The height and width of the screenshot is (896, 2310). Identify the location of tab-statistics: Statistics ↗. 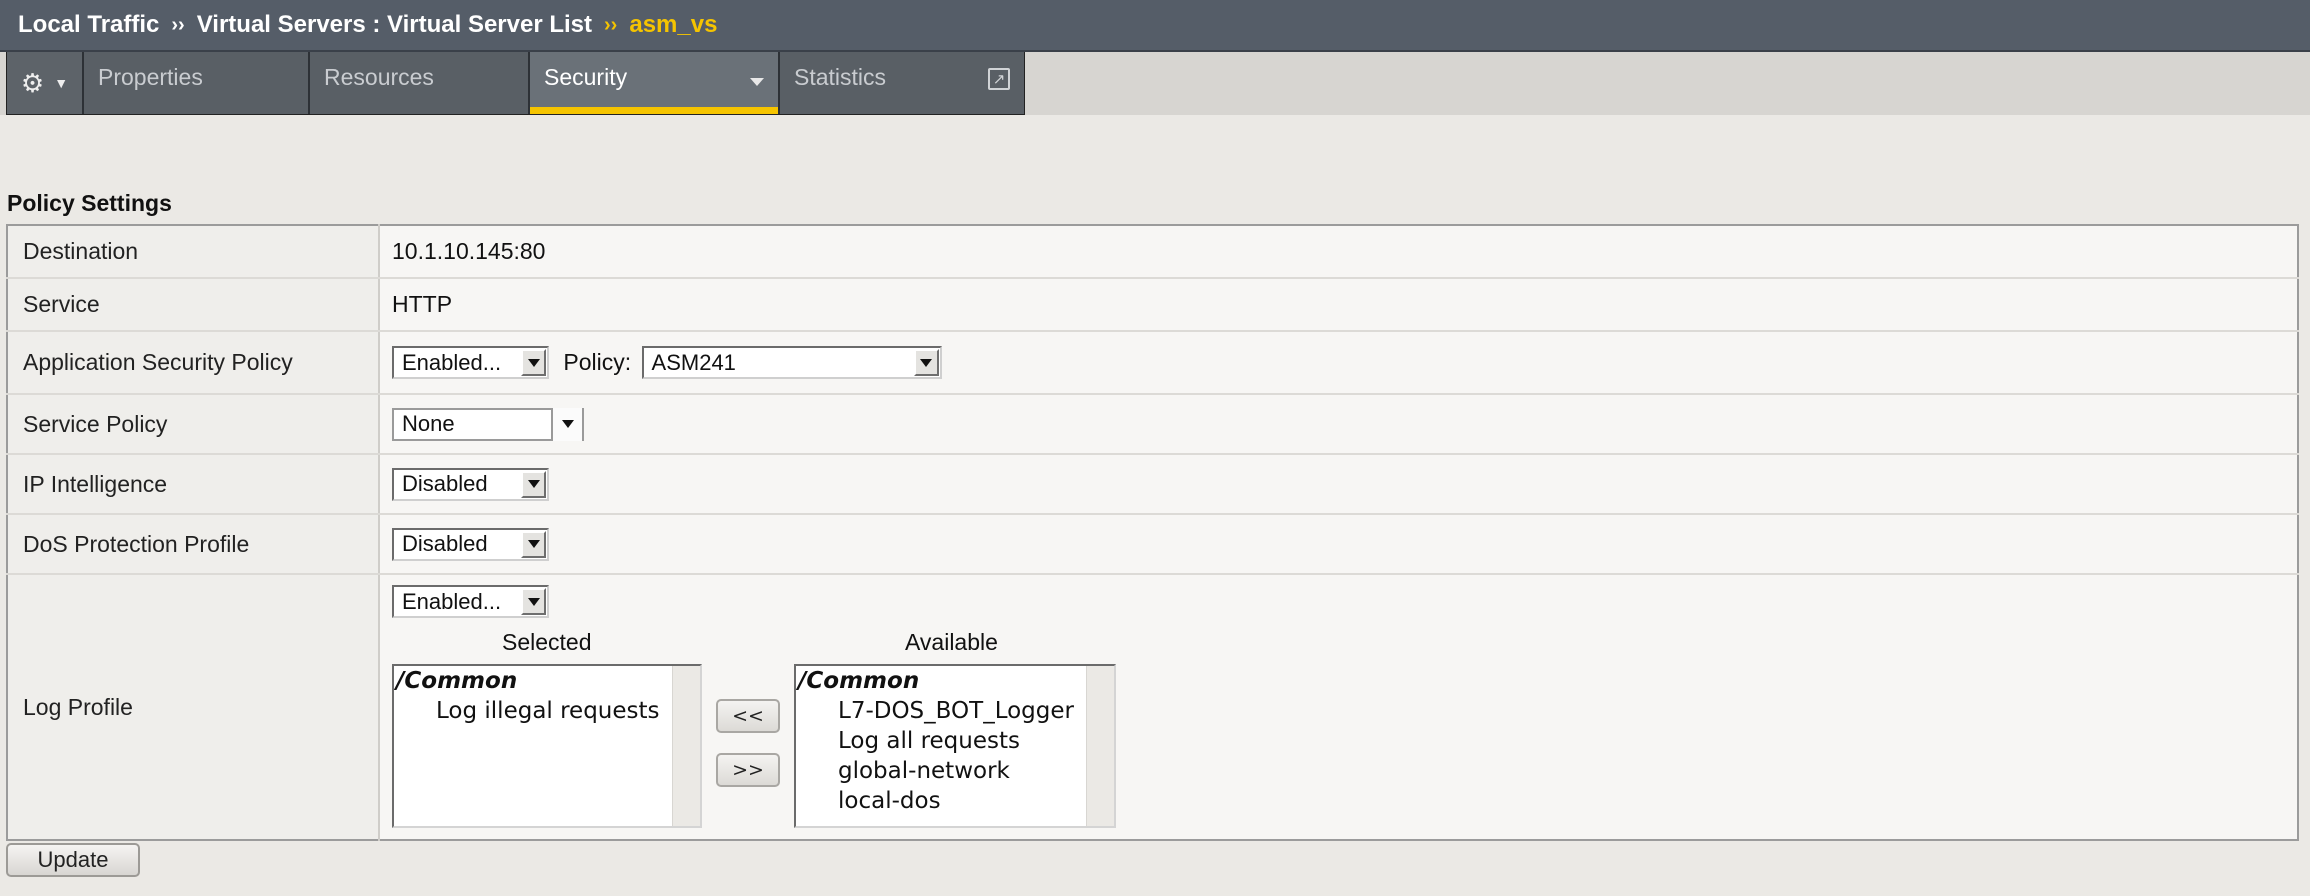
(902, 83).